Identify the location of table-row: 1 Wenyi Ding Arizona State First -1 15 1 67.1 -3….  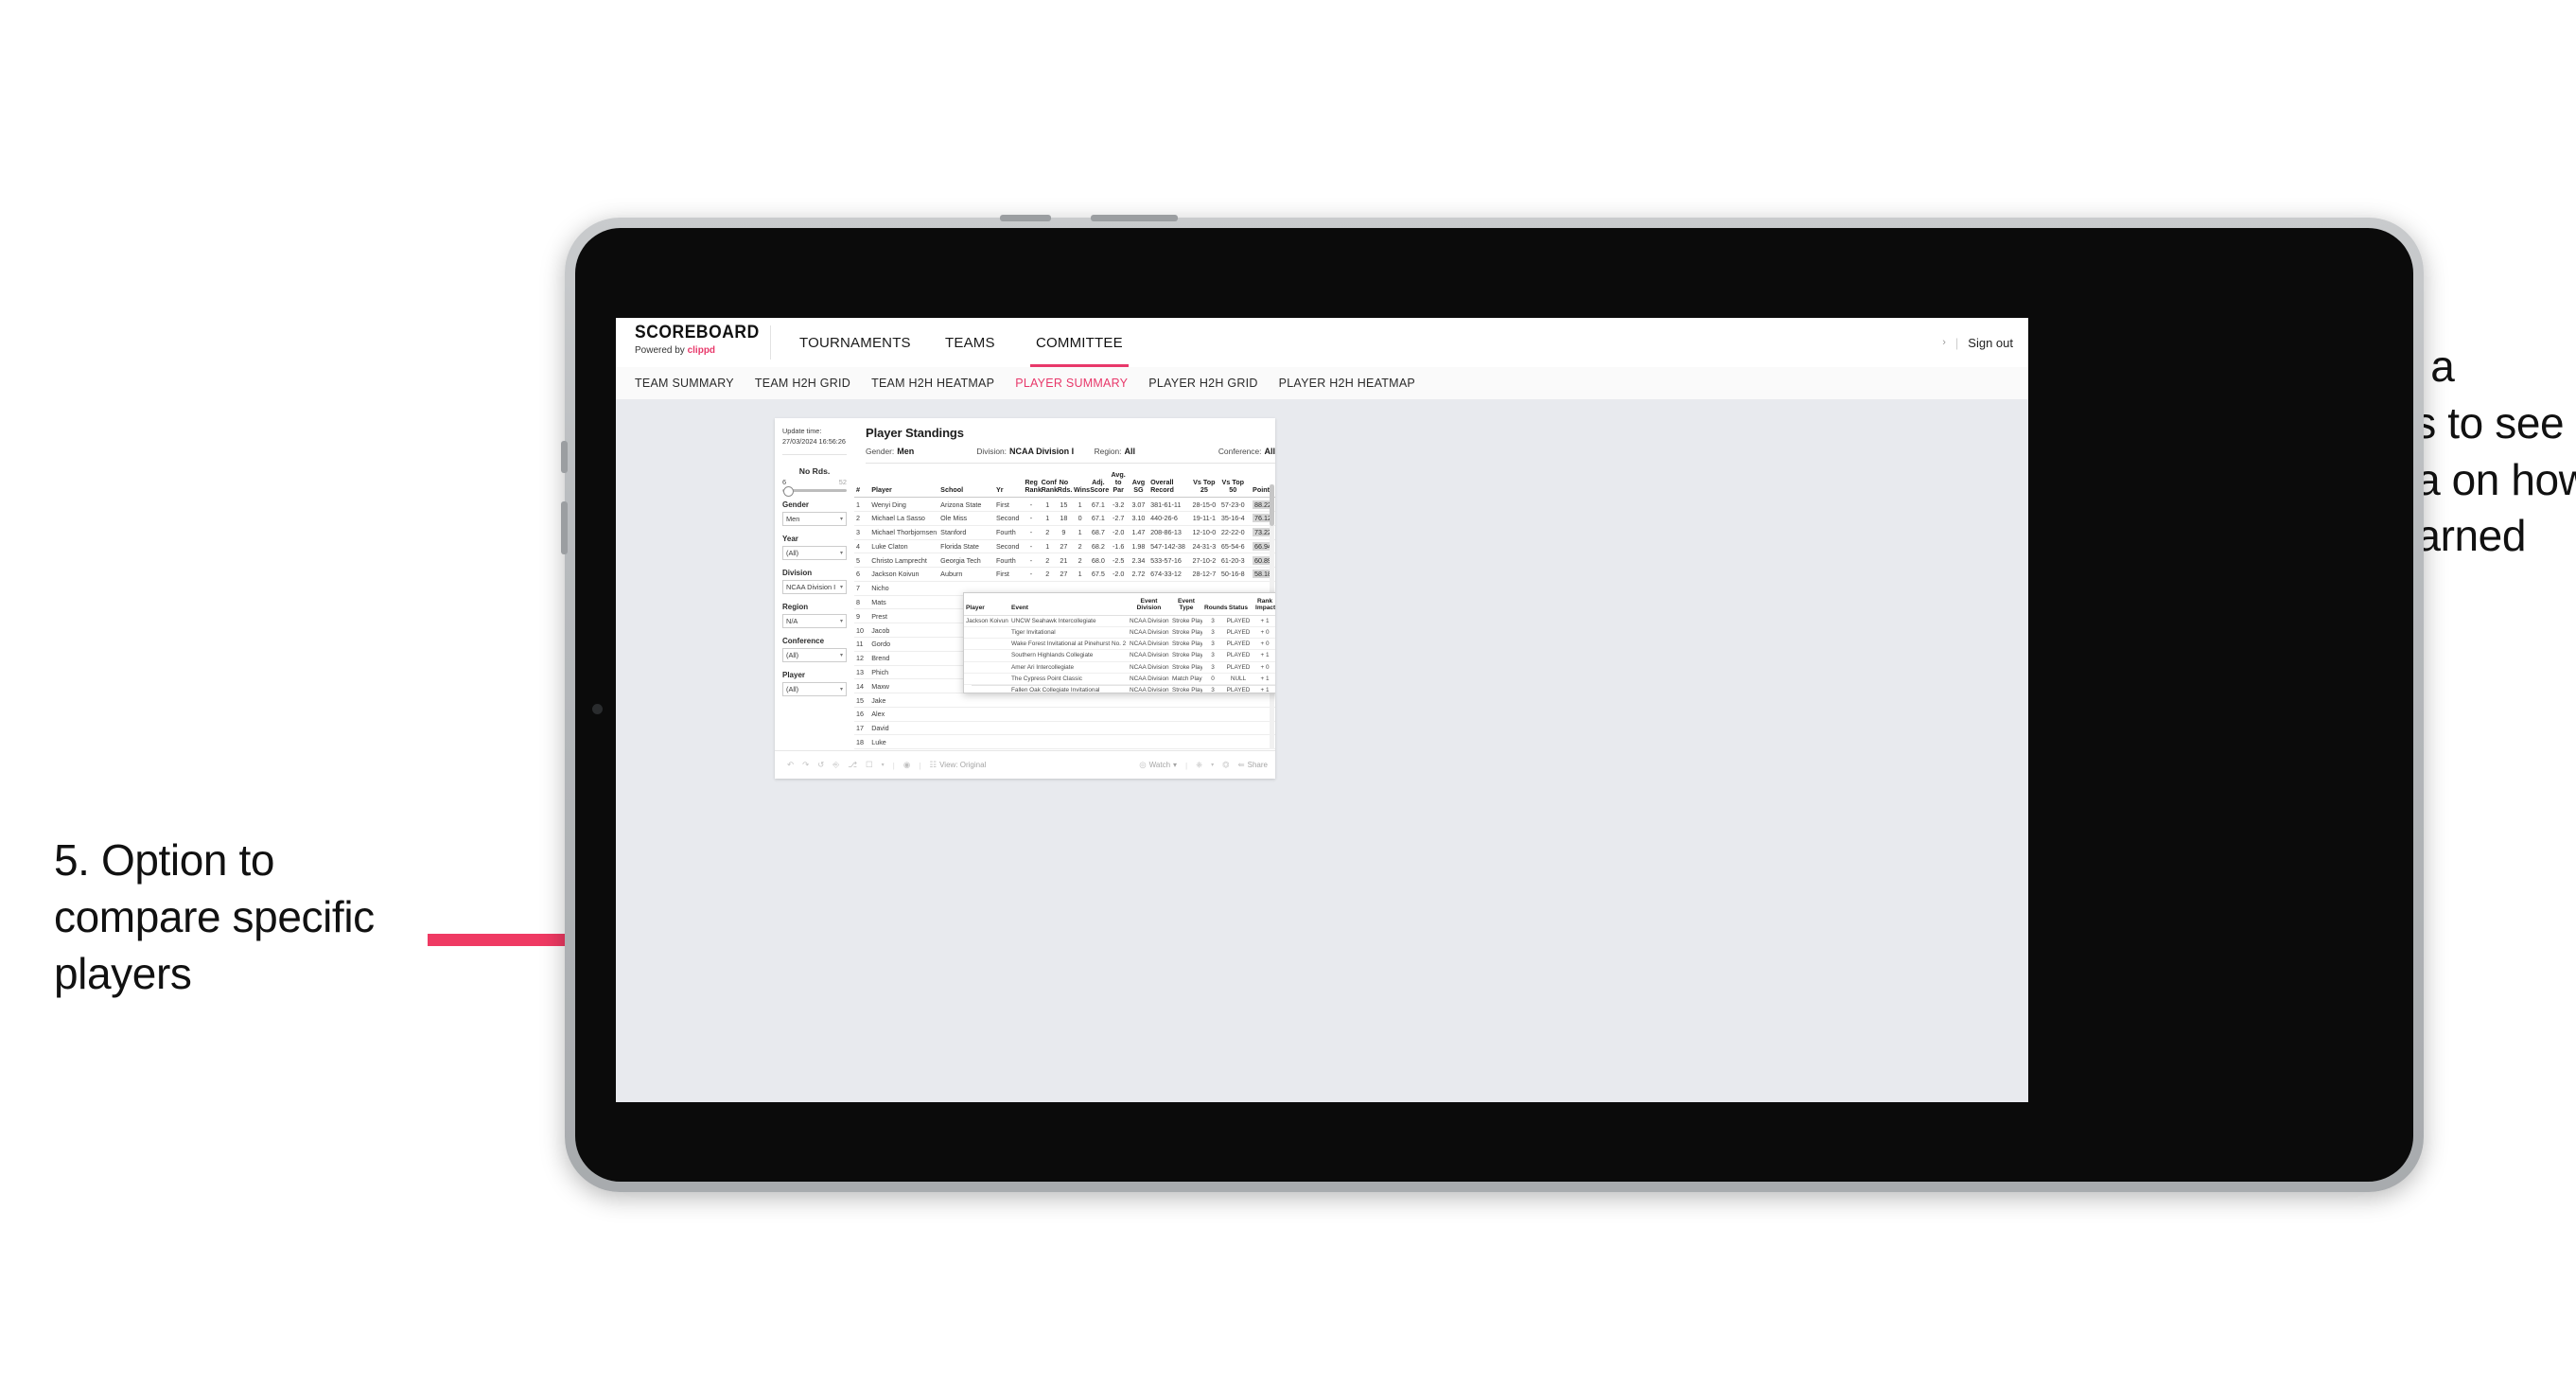
(1064, 504).